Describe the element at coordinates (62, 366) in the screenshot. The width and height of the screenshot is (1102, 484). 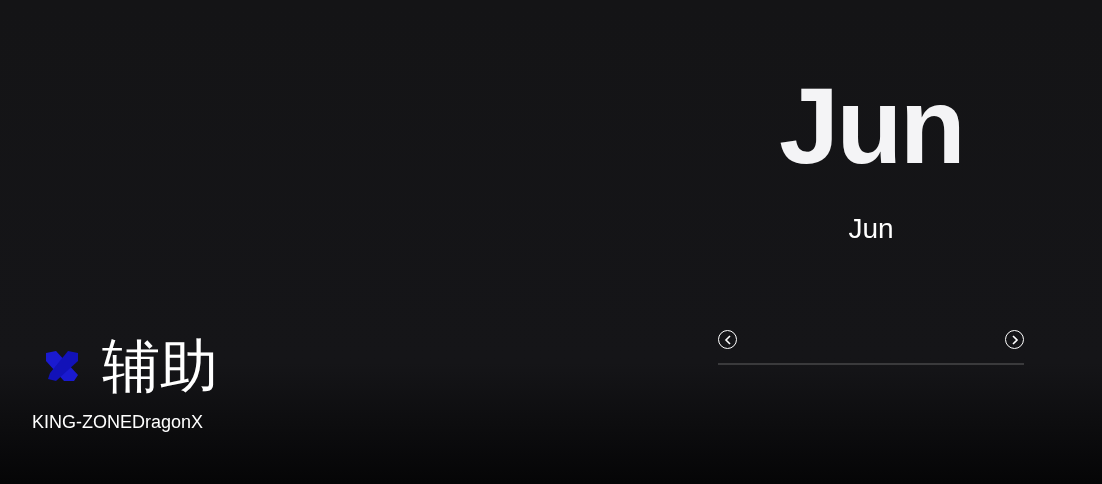
I see `team-logo-icon` at that location.